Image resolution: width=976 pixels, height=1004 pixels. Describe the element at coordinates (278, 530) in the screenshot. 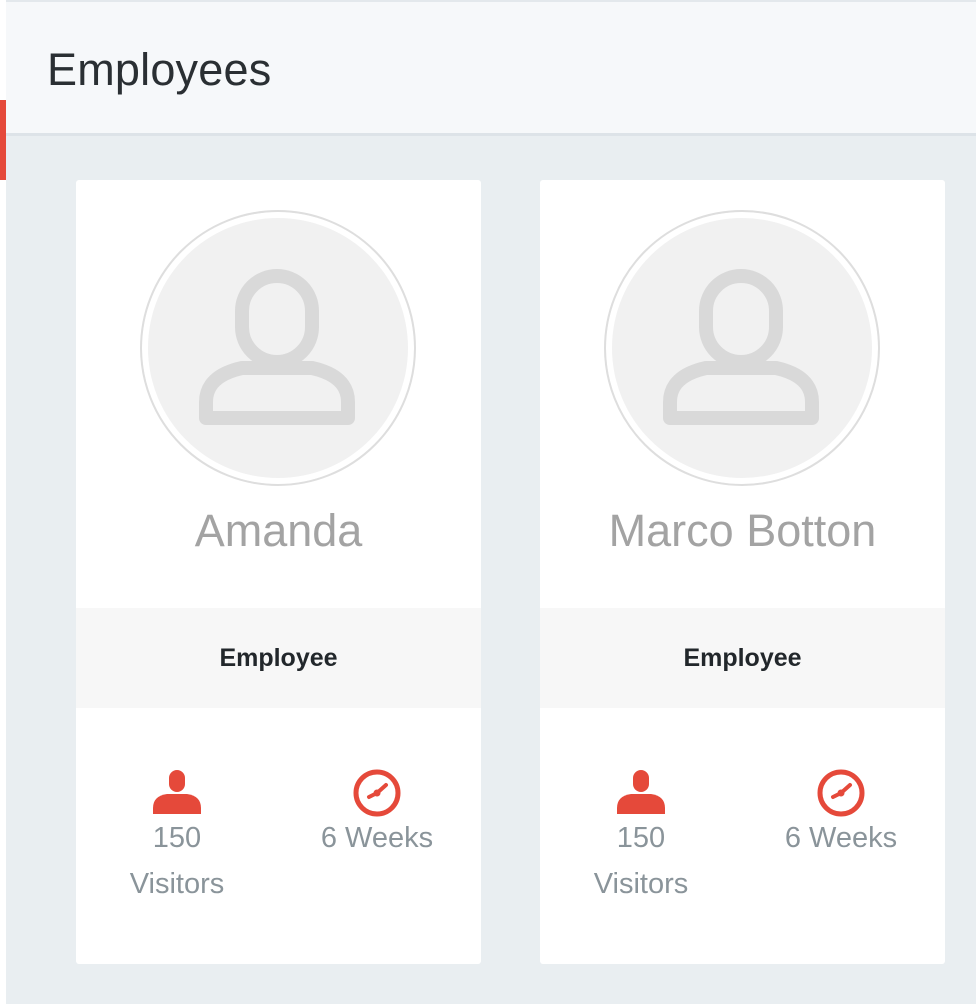

I see `employee-name: Amanda` at that location.